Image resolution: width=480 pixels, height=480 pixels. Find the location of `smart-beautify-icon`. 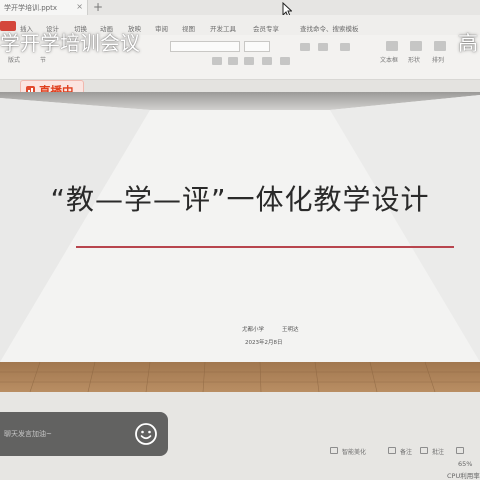

smart-beautify-icon is located at coordinates (334, 450).